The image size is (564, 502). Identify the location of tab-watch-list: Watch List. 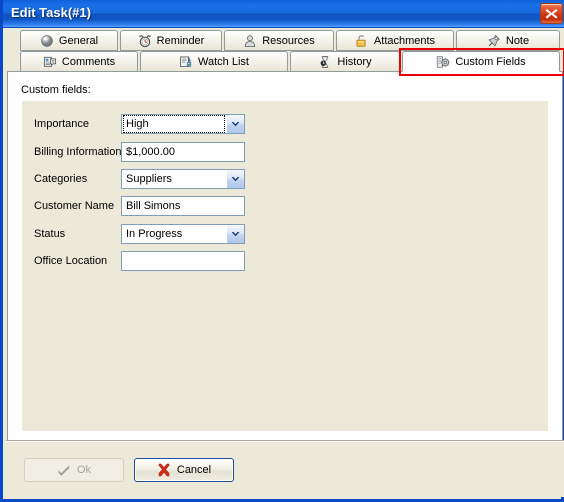
(214, 61).